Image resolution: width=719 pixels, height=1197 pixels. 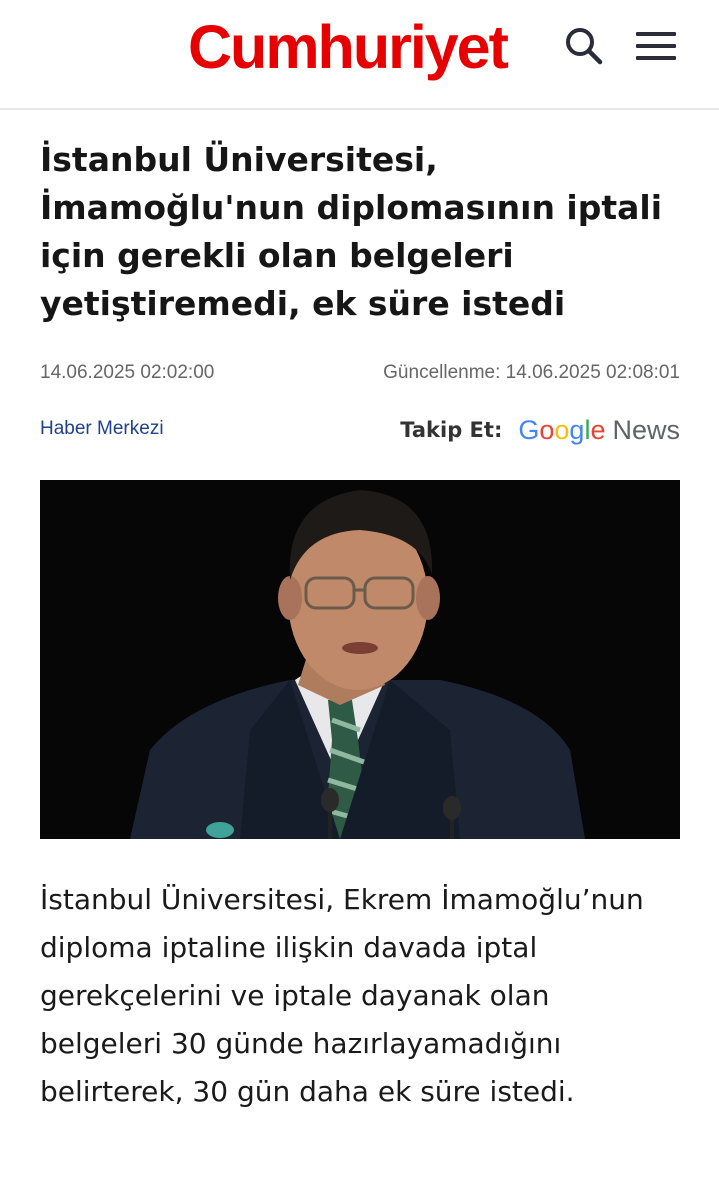 I want to click on search-button, so click(x=584, y=46).